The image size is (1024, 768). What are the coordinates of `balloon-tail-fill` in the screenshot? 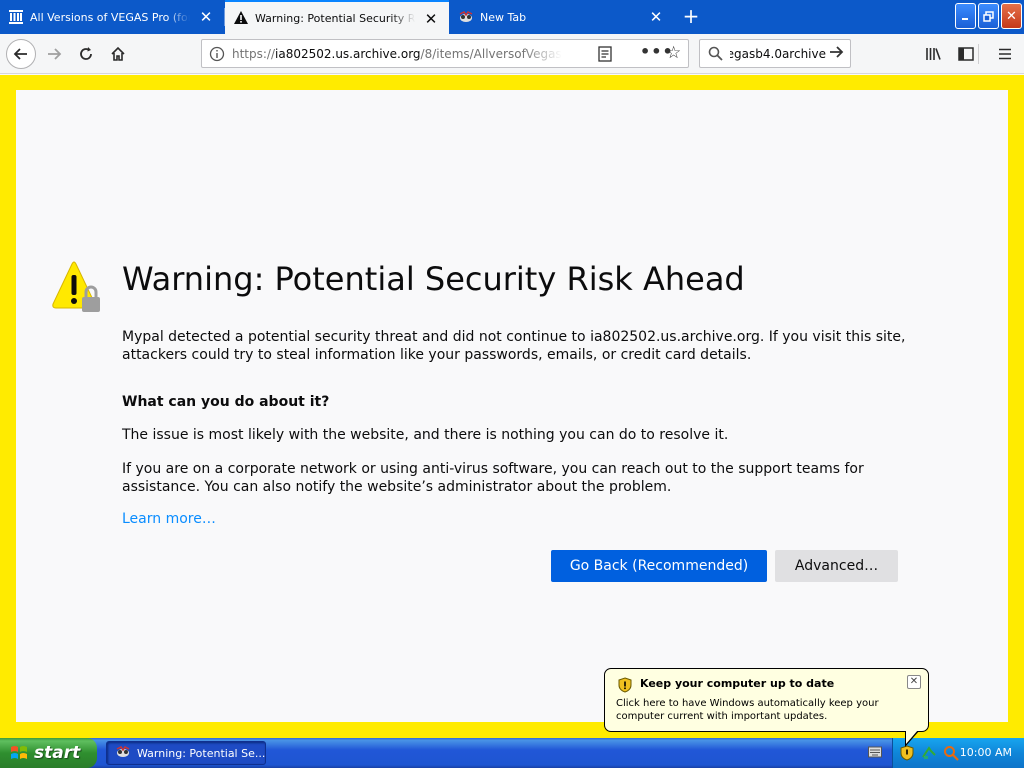 It's located at (912, 737).